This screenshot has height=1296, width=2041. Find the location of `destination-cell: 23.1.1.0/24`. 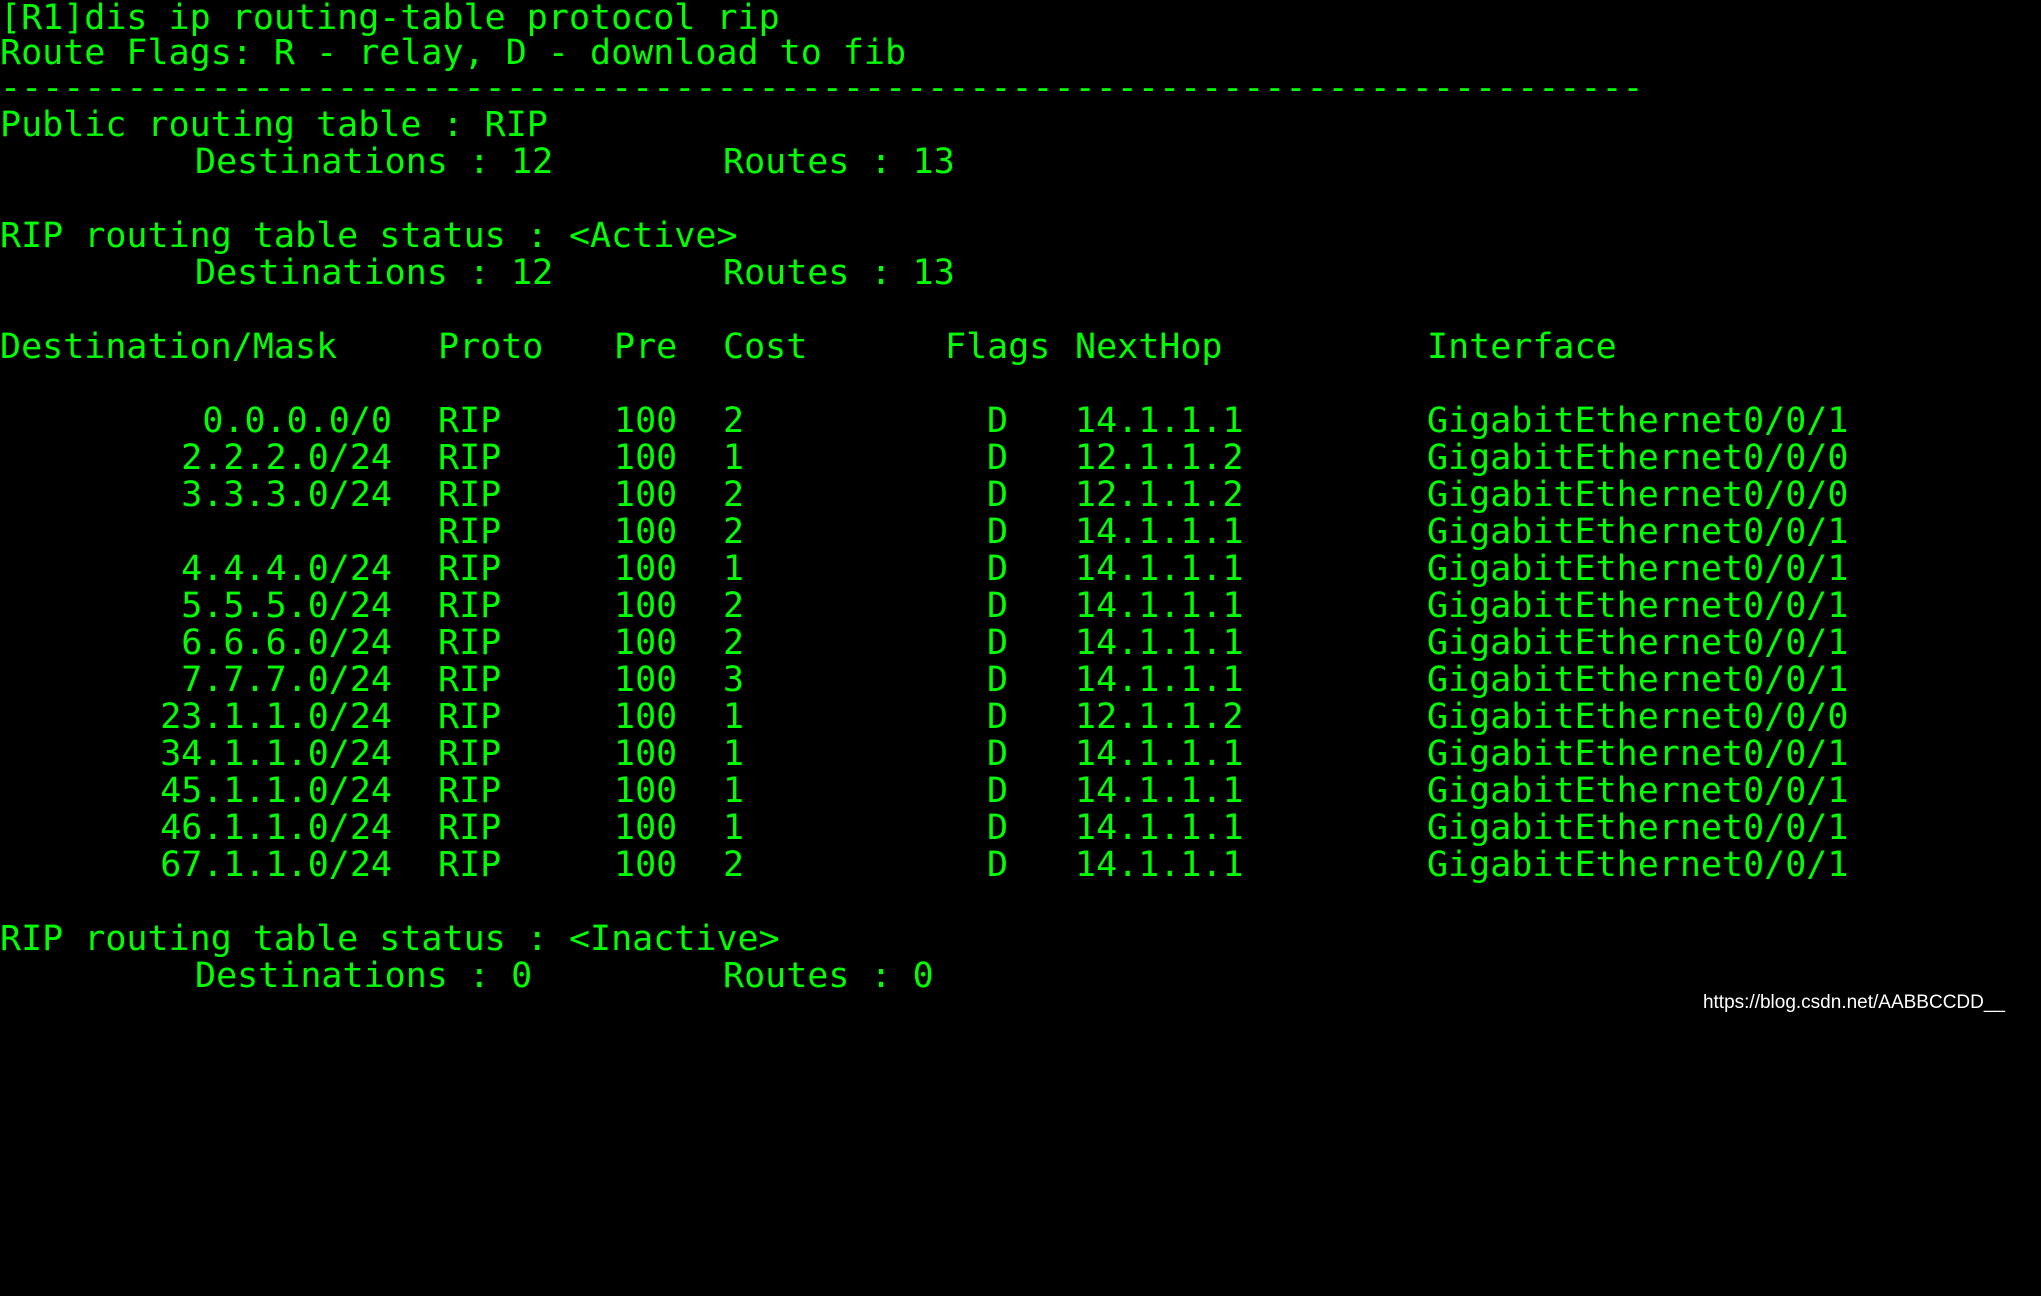

destination-cell: 23.1.1.0/24 is located at coordinates (276, 717).